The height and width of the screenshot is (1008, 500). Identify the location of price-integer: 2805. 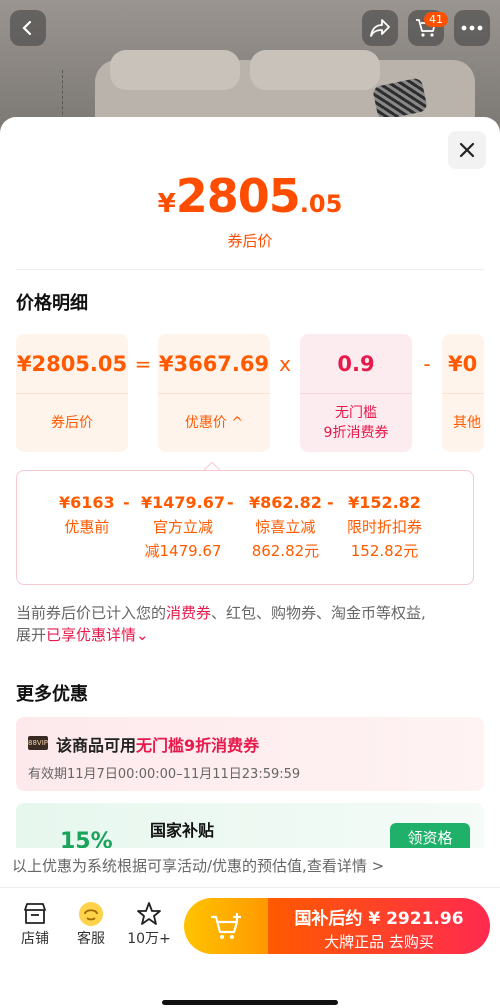
(238, 196).